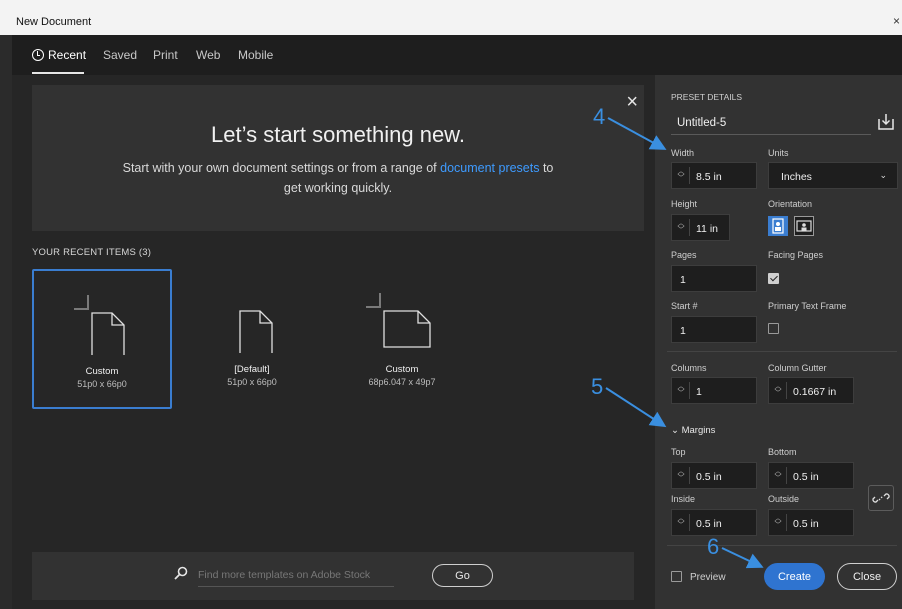 Image resolution: width=902 pixels, height=609 pixels. I want to click on outside-margin-field: ︿ ﹀ 0.5 in, so click(811, 522).